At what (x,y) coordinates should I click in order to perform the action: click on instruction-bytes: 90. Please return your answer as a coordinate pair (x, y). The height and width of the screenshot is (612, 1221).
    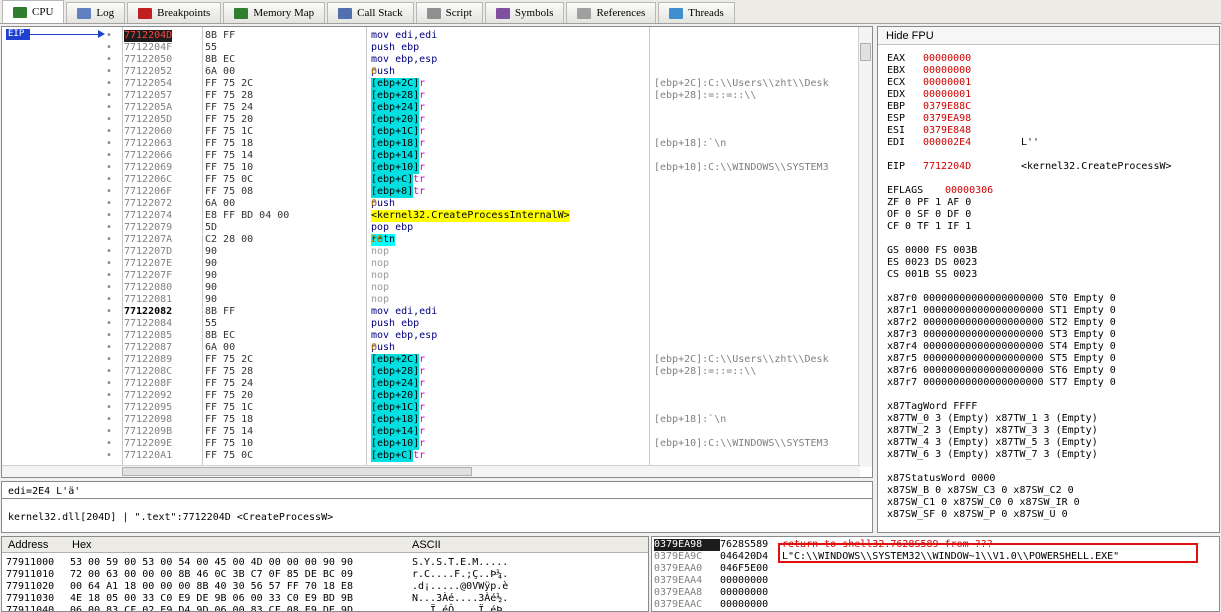
    Looking at the image, I should click on (211, 275).